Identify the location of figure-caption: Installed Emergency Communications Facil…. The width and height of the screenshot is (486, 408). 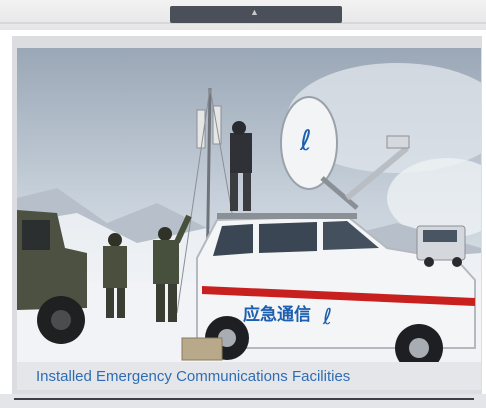
(193, 376).